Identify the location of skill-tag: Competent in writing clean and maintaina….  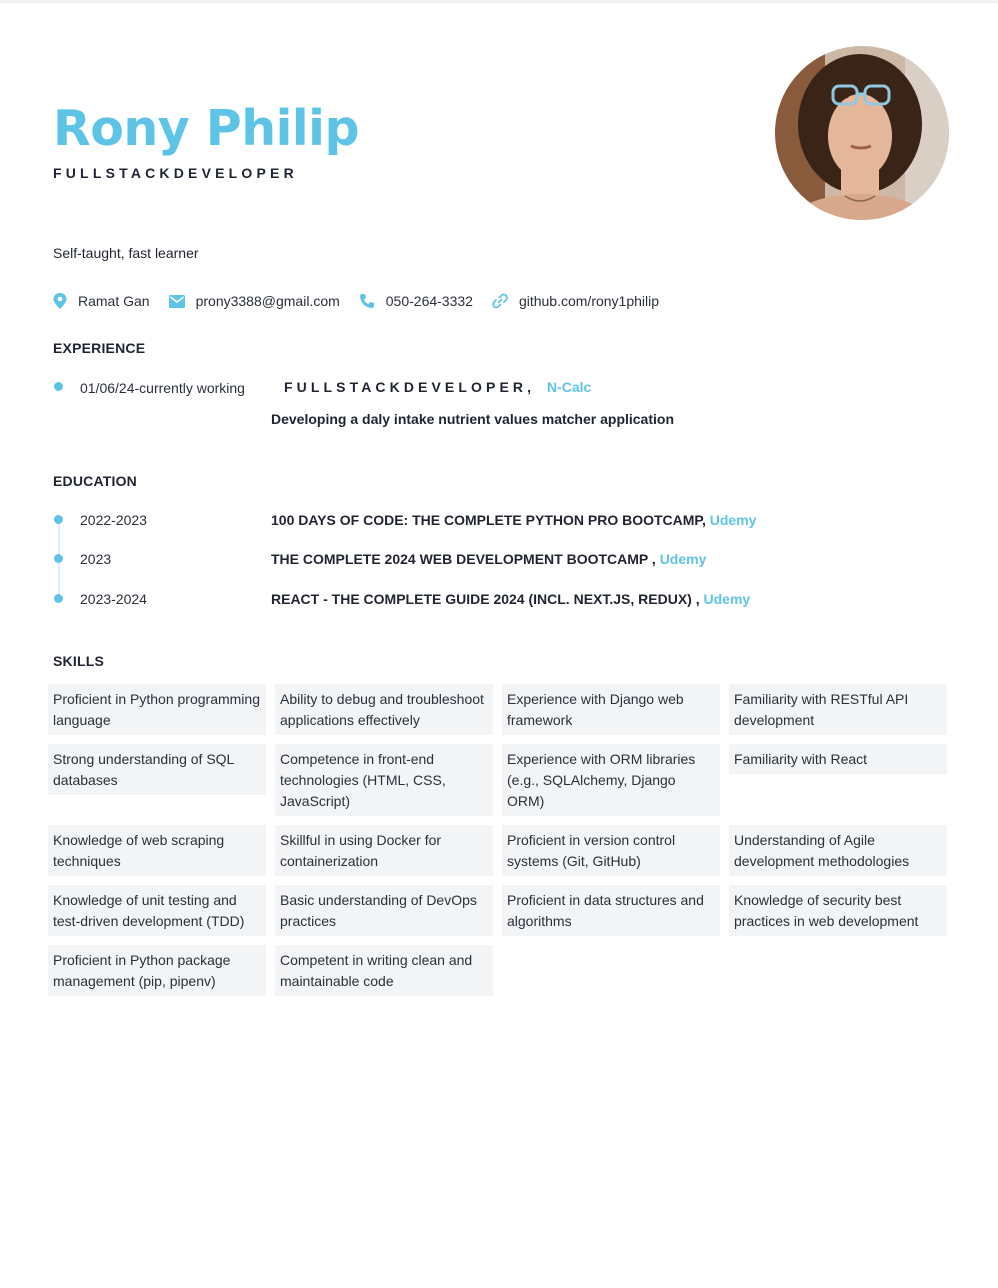
(384, 970).